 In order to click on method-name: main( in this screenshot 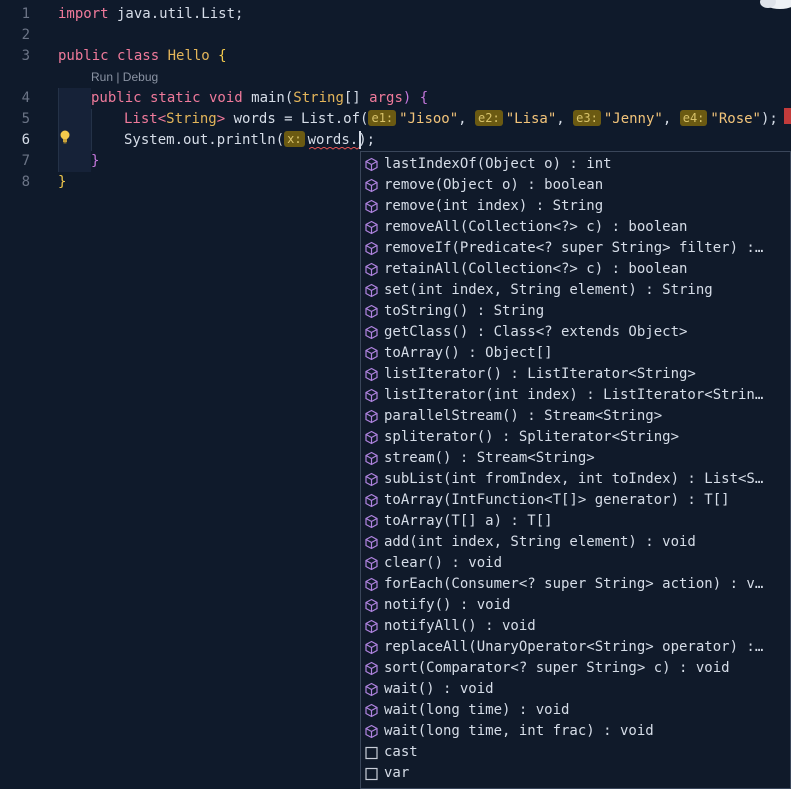, I will do `click(268, 98)`.